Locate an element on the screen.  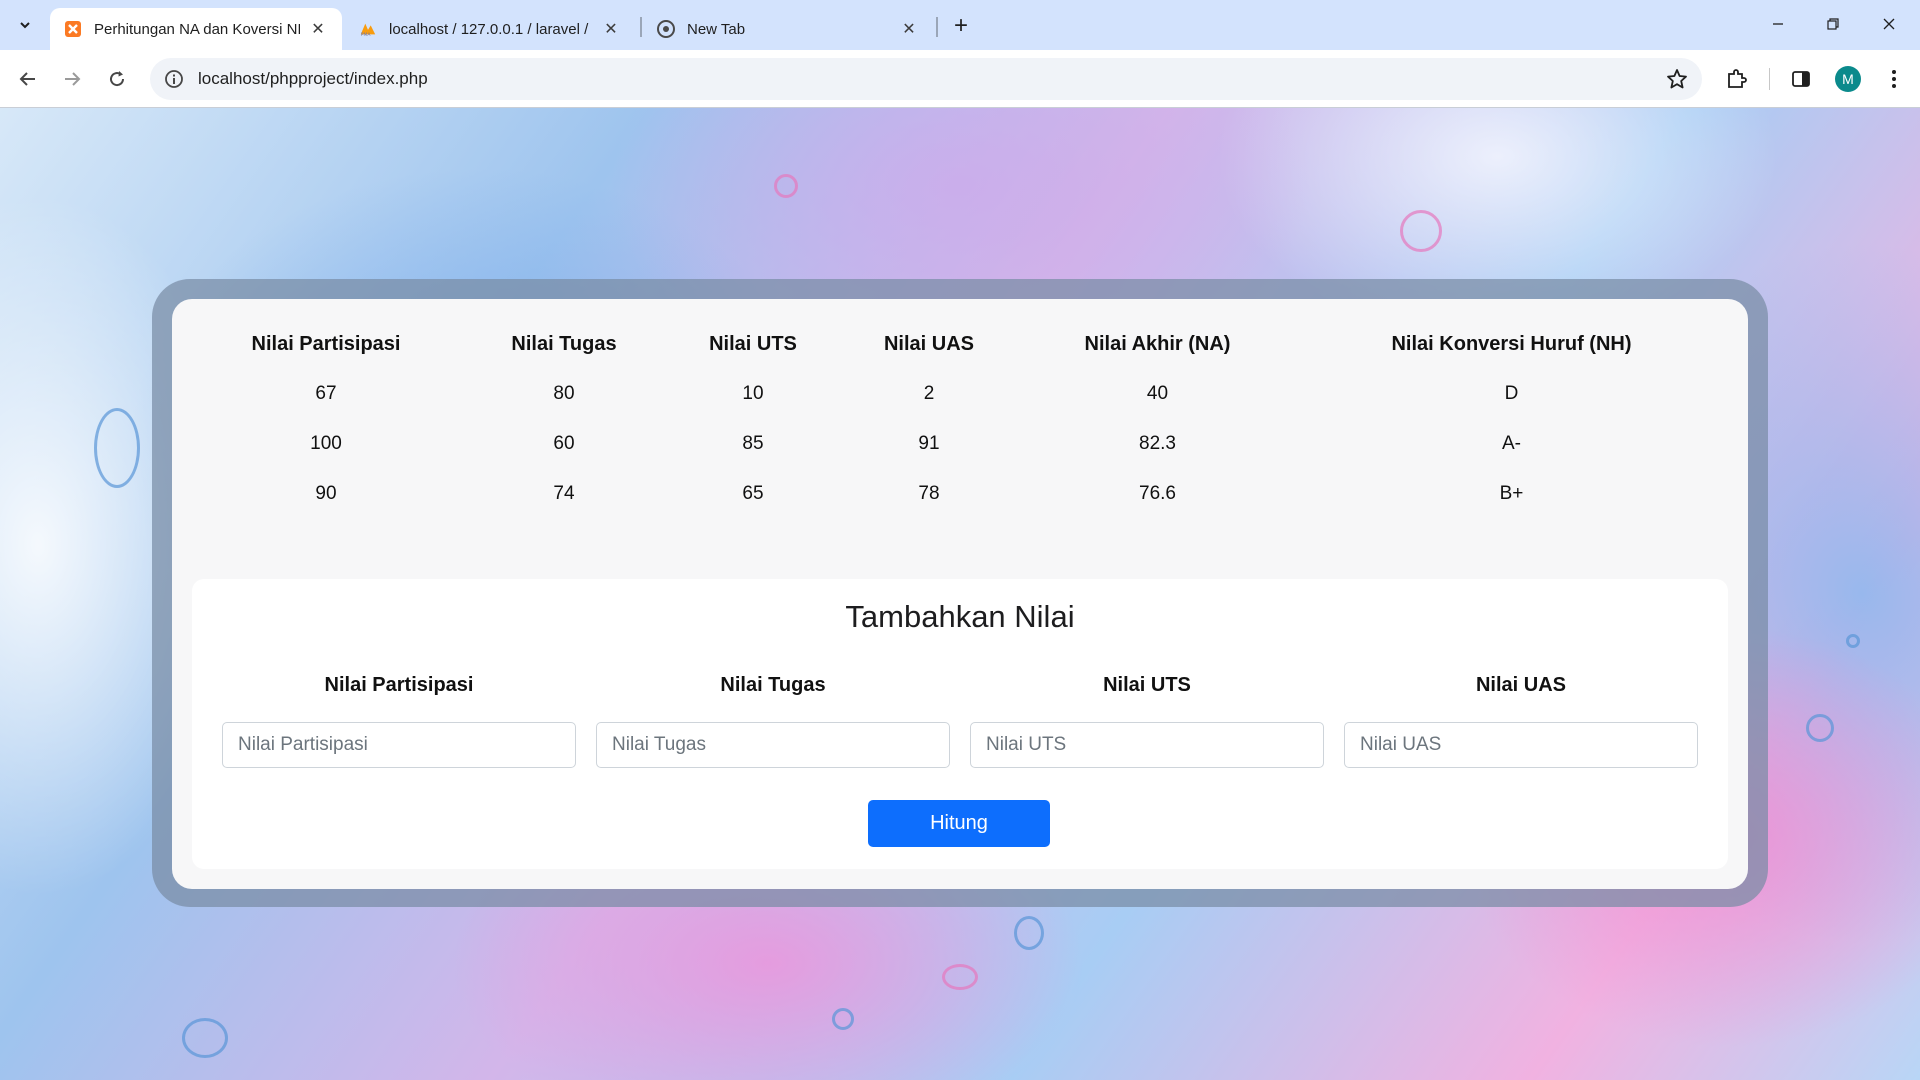
column-header: Nilai Konversi Huruf (NH) is located at coordinates (1511, 343).